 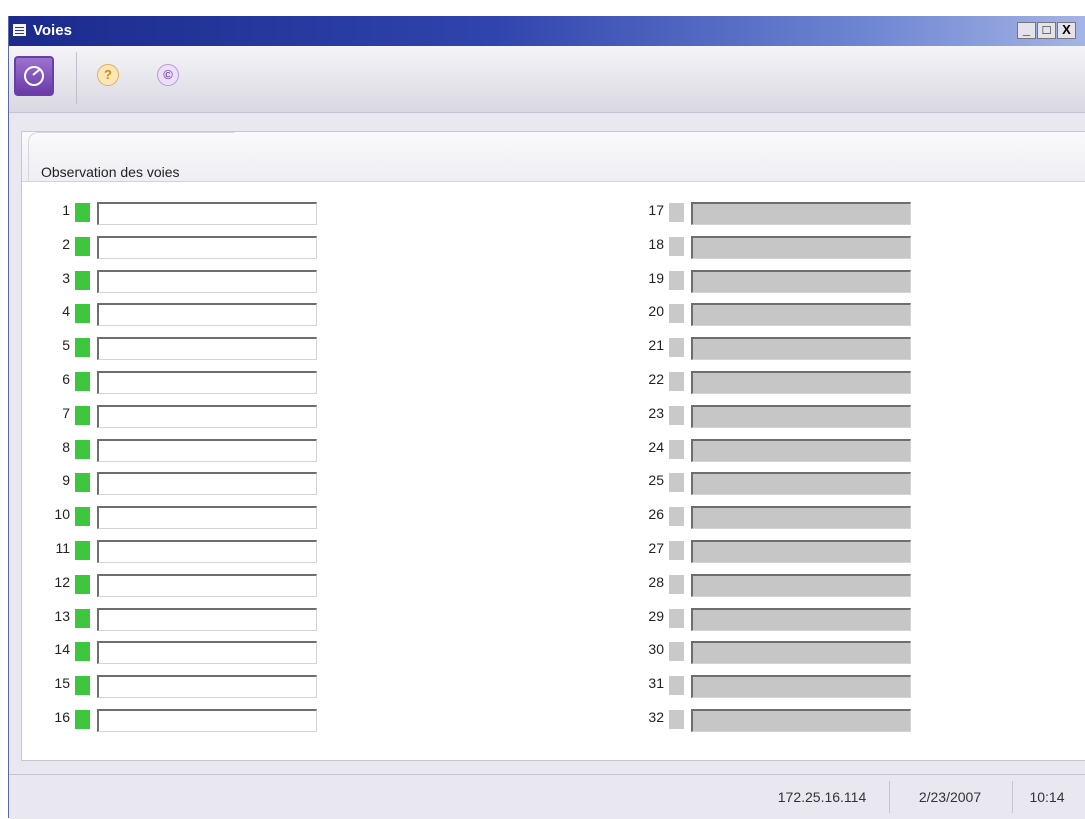 I want to click on channel-row-30: 30, so click(x=782, y=651).